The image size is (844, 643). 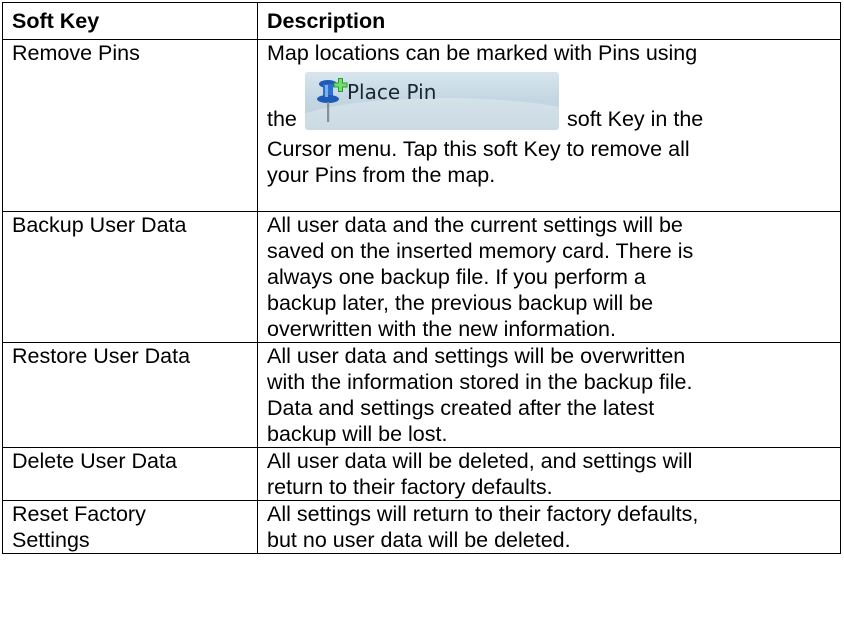 I want to click on description-line: return to their factory defaults., so click(x=410, y=487).